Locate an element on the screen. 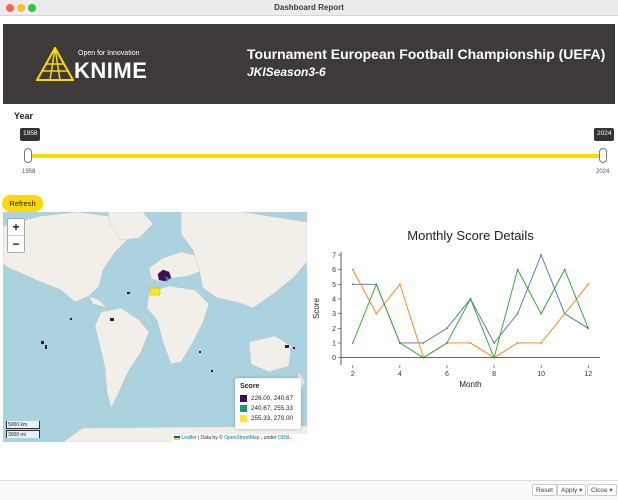 The width and height of the screenshot is (618, 500). scale-mi: 3000 mi is located at coordinates (23, 434).